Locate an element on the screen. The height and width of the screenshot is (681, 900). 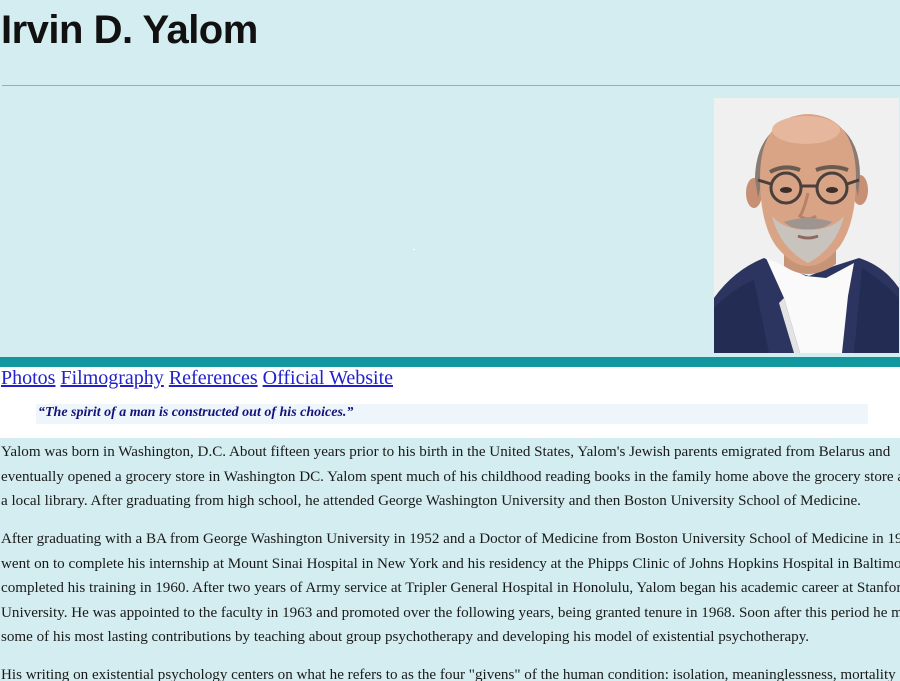
portrait-photo is located at coordinates (806, 225).